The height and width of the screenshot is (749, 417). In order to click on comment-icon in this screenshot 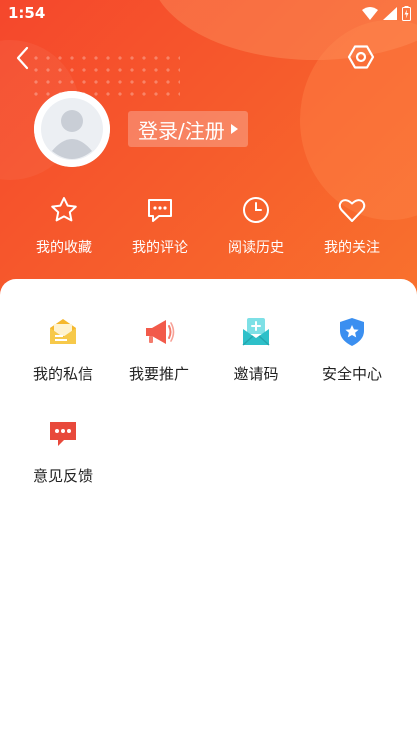, I will do `click(160, 210)`.